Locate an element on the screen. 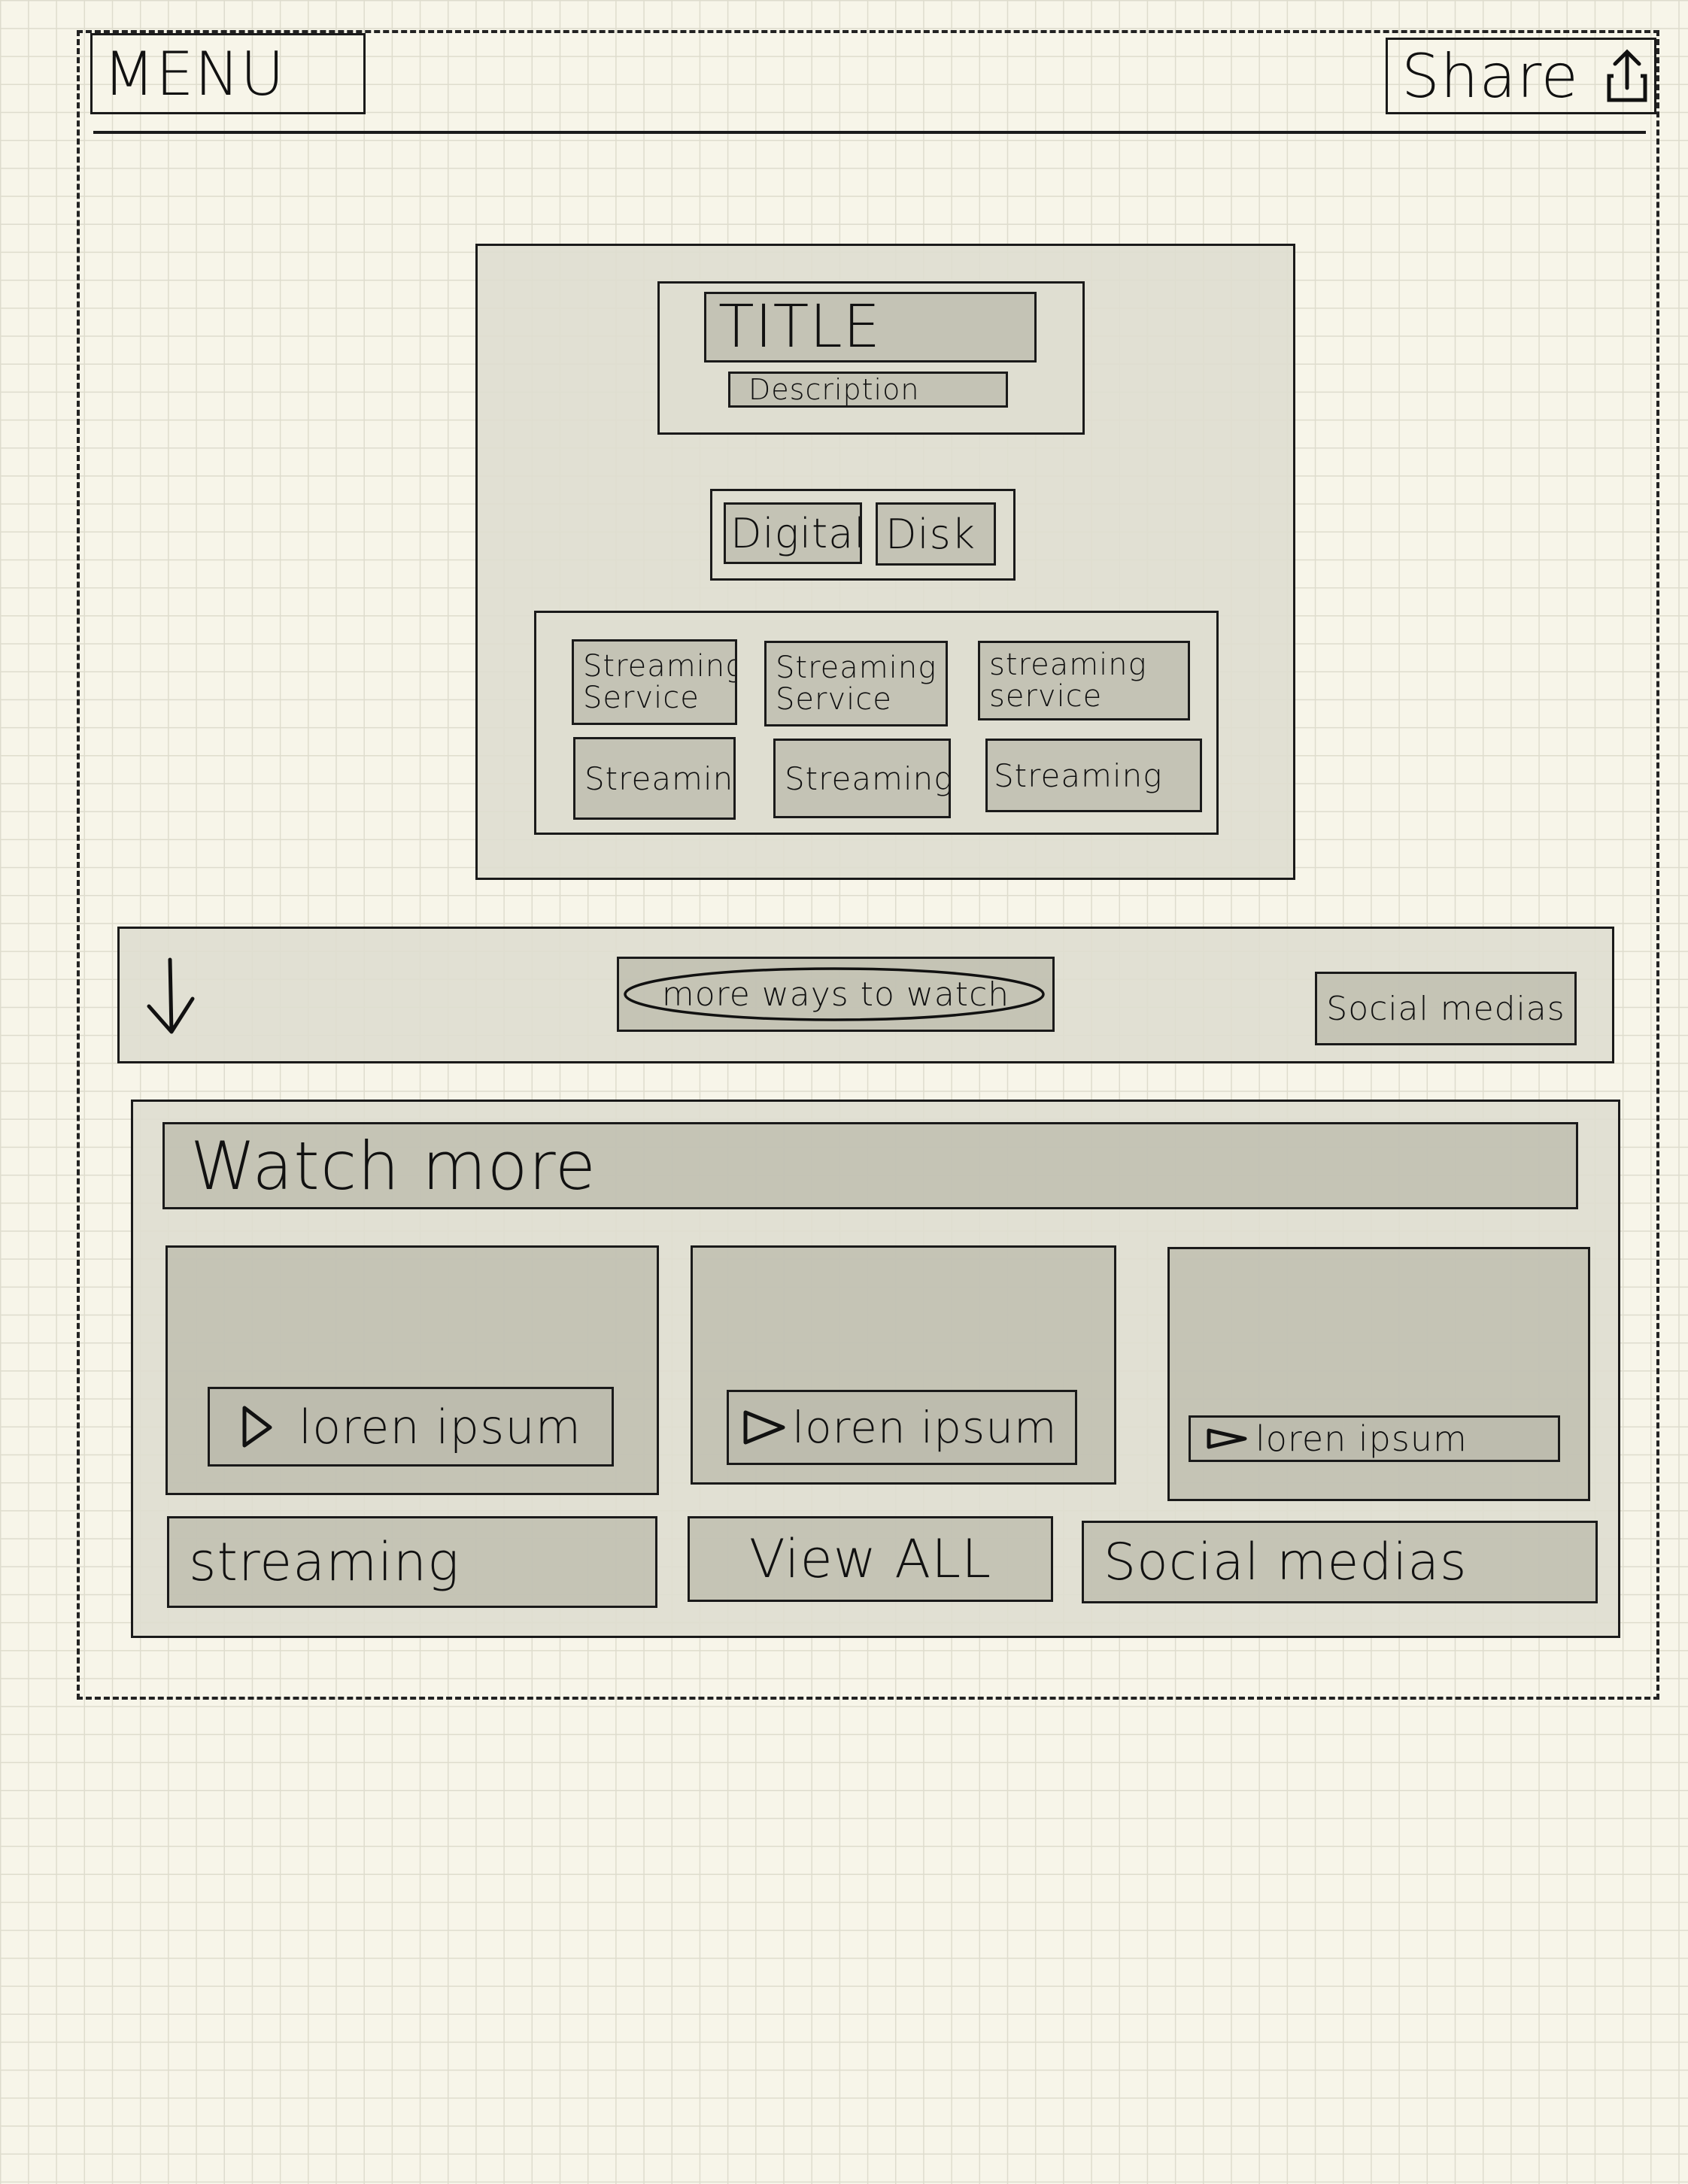 This screenshot has height=2184, width=1688. video-card-1-play-button: loren ipsum is located at coordinates (411, 1427).